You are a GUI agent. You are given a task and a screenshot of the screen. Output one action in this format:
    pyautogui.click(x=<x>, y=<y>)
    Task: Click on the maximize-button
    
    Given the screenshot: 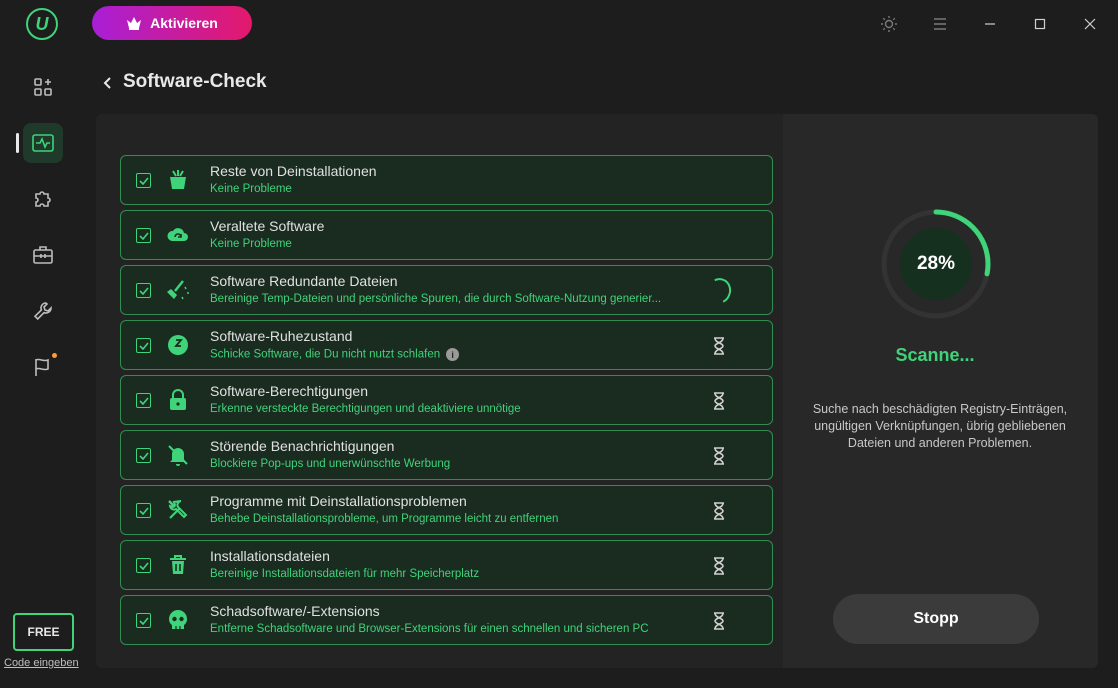 What is the action you would take?
    pyautogui.click(x=1040, y=24)
    